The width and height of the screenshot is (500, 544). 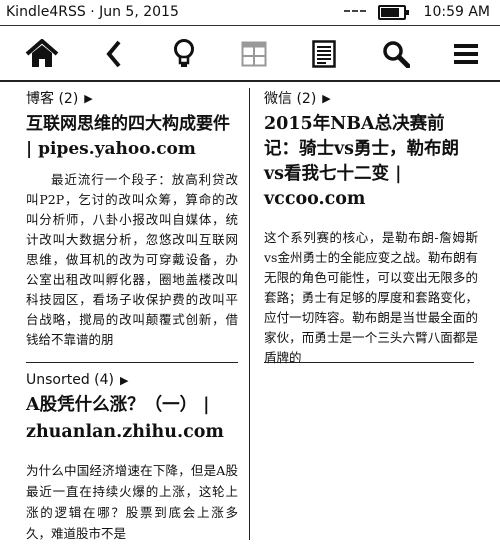 I want to click on search-icon, so click(x=396, y=54).